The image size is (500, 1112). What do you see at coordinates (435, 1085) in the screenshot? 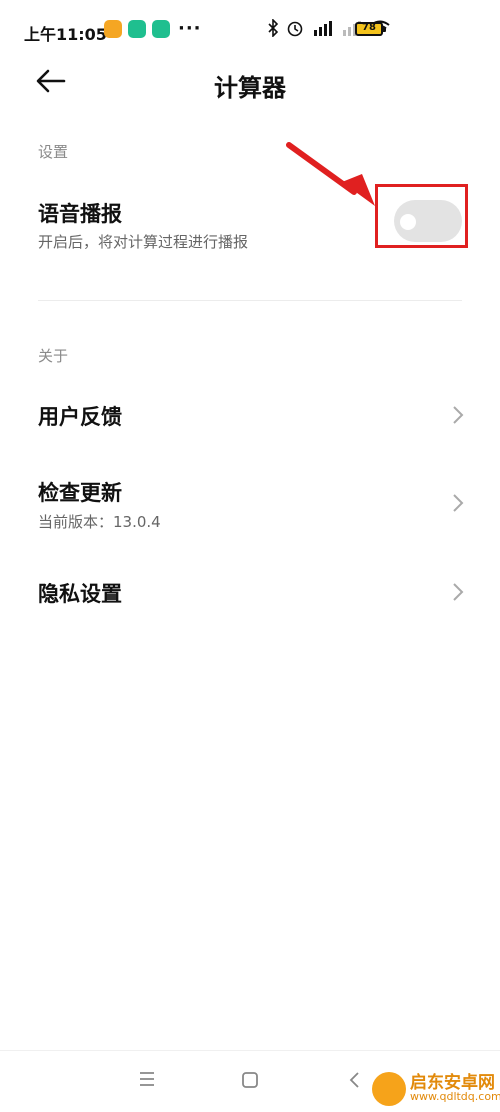
I see `watermark: 启东安卓网 www.qdltdq.com` at bounding box center [435, 1085].